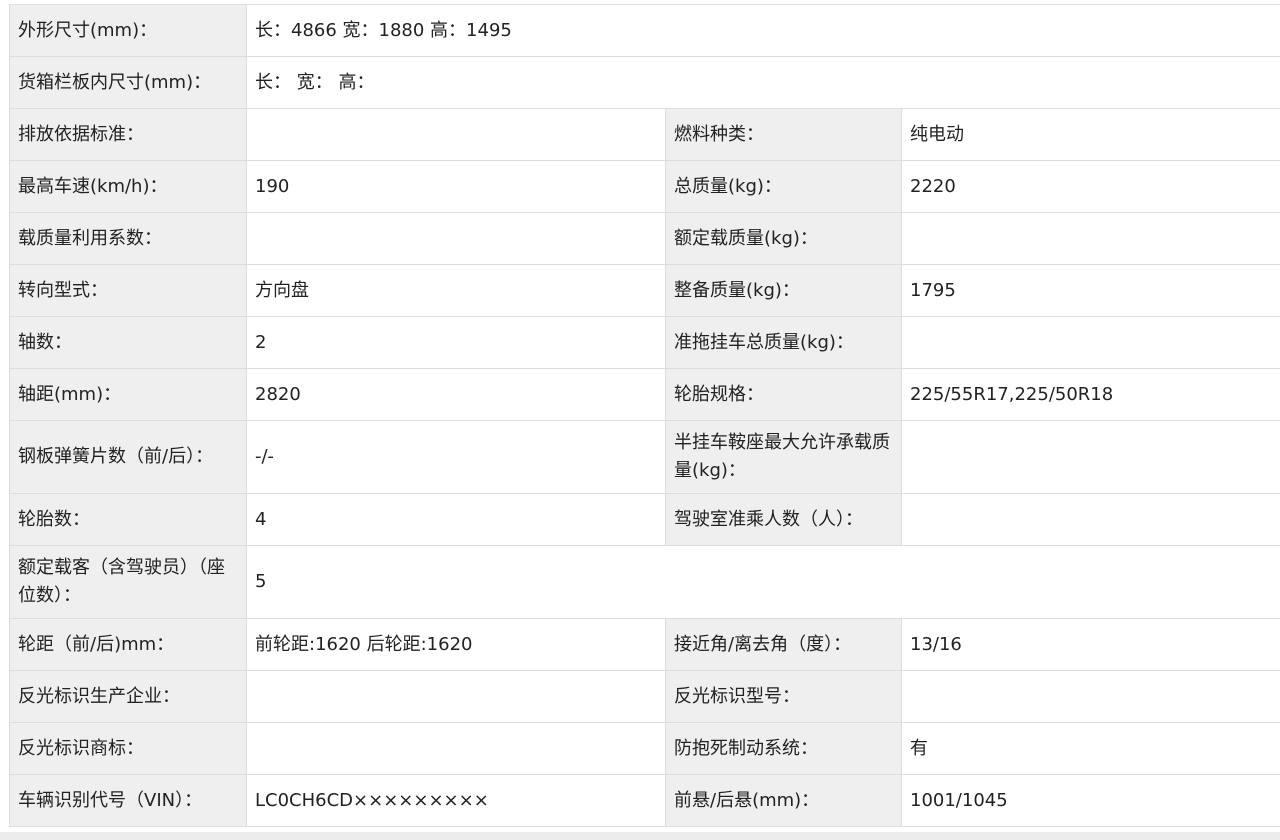 The width and height of the screenshot is (1280, 840). Describe the element at coordinates (783, 457) in the screenshot. I see `spec-label: 半挂车鞍座最大允许承载质量(kg)：` at that location.